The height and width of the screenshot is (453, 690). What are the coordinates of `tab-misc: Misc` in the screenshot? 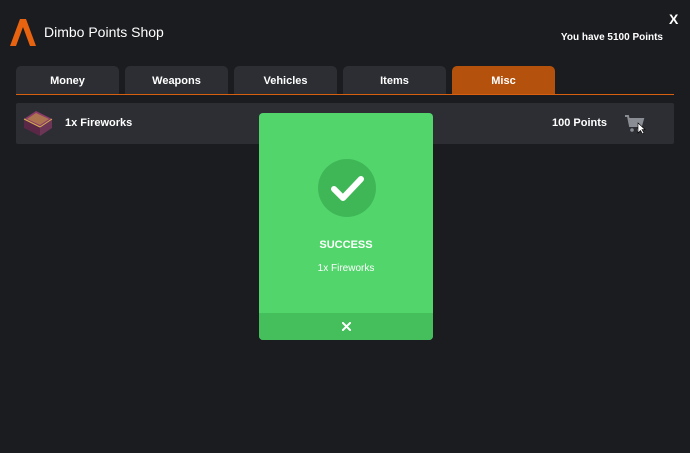 It's located at (503, 80).